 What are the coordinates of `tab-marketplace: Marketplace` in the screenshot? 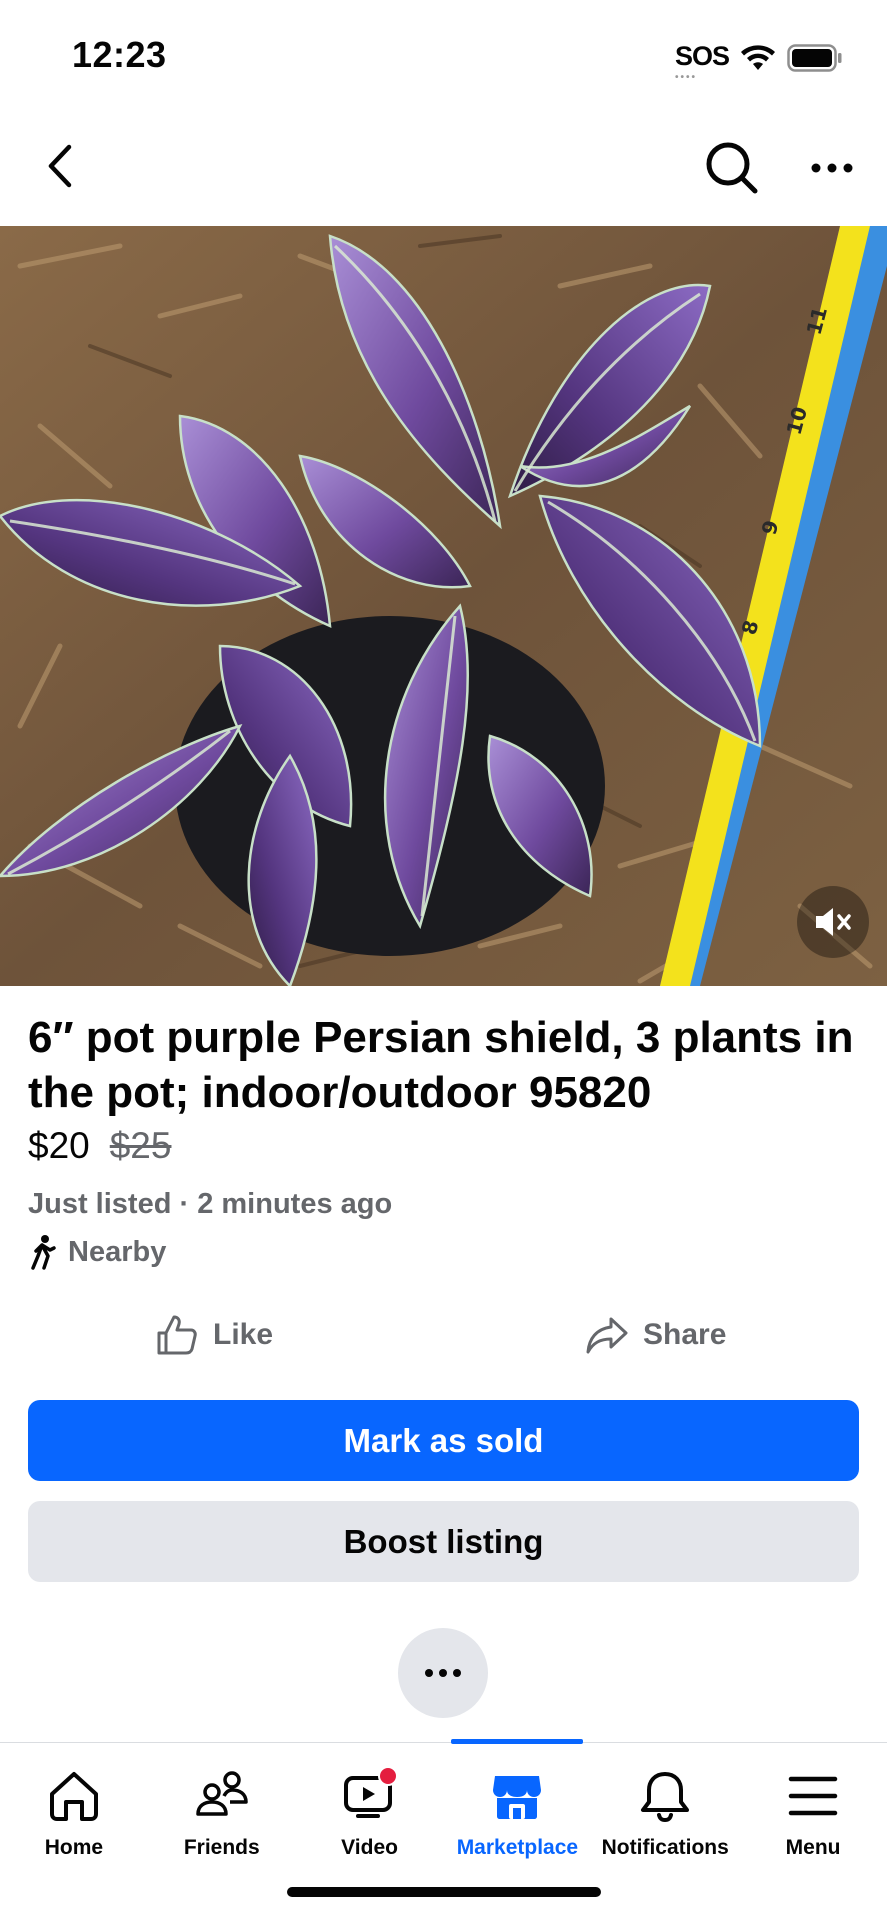 It's located at (517, 1804).